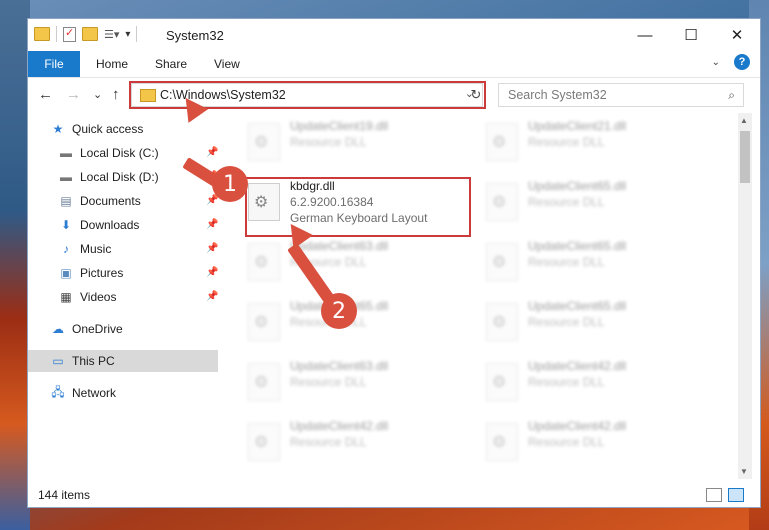 Image resolution: width=769 pixels, height=530 pixels. I want to click on scroll-thumb, so click(745, 157).